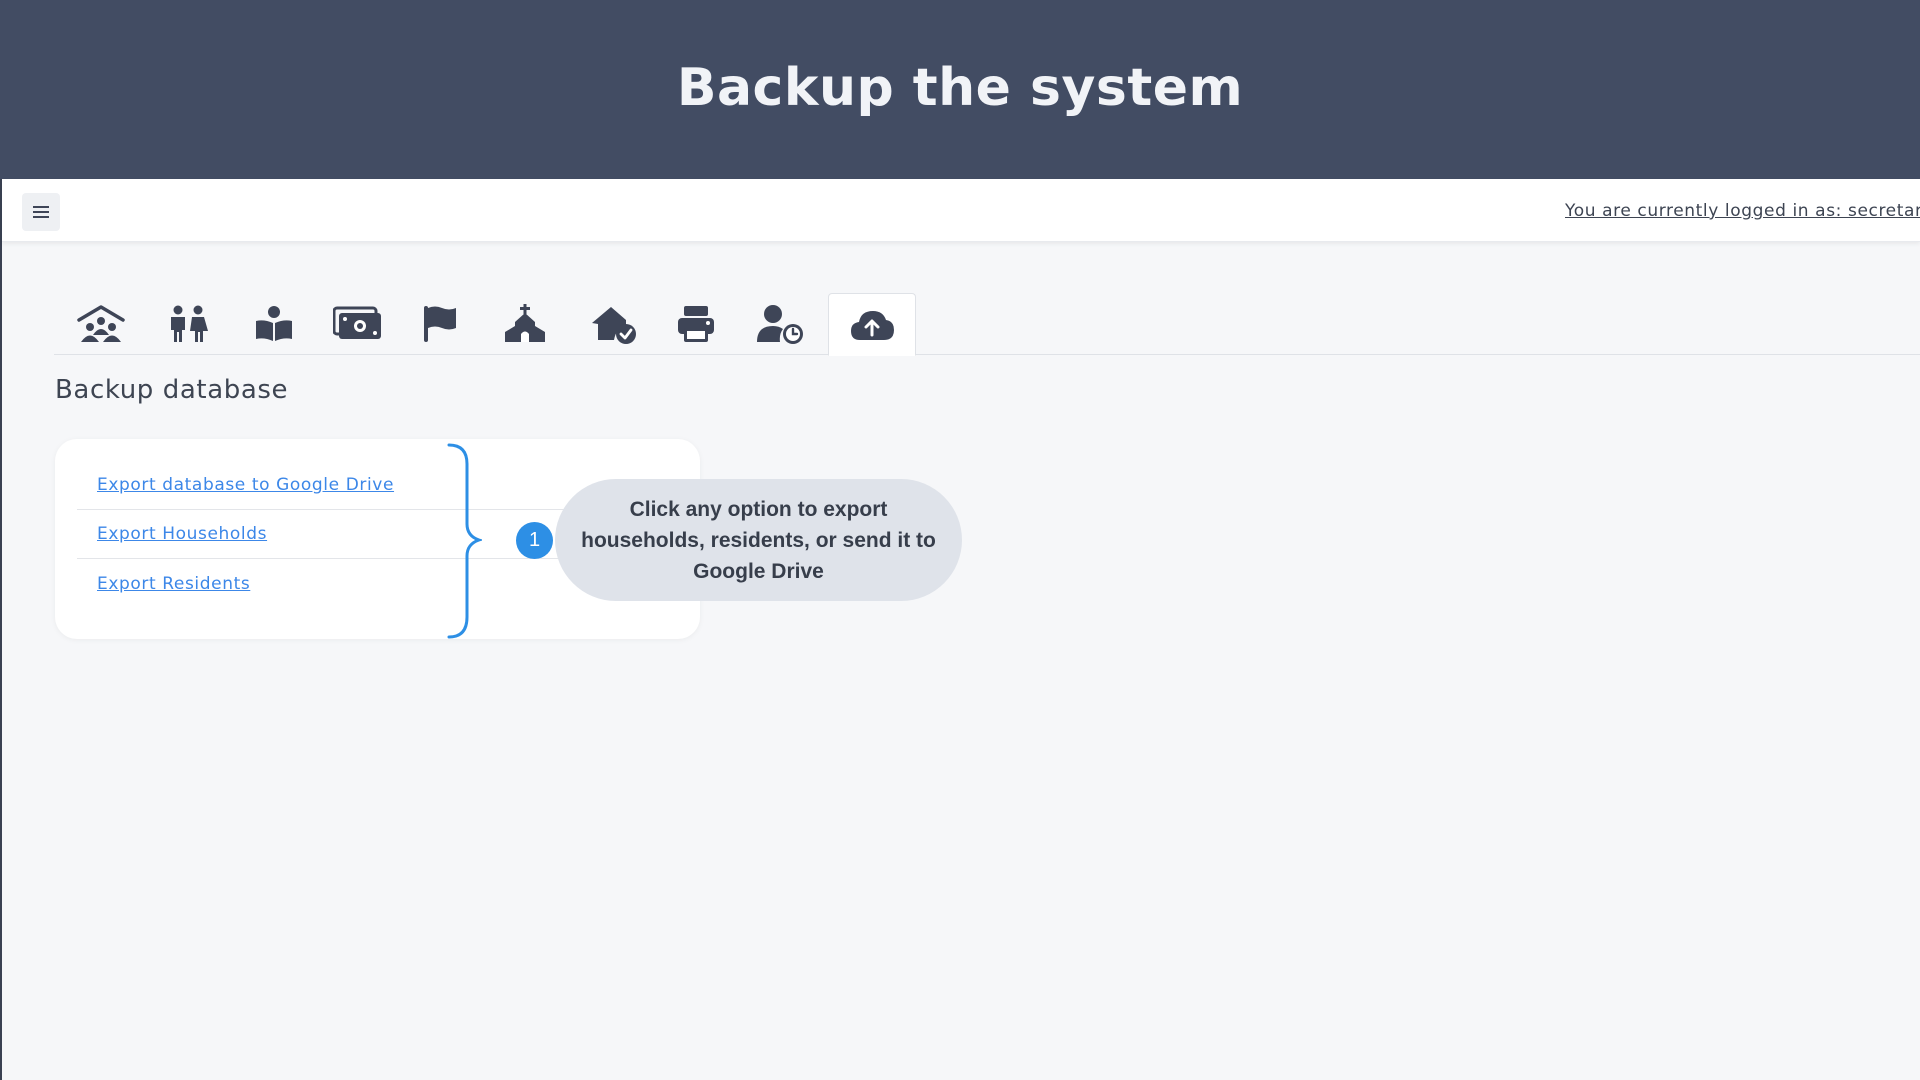 The image size is (1920, 1080). I want to click on hamburger-menu-icon, so click(41, 212).